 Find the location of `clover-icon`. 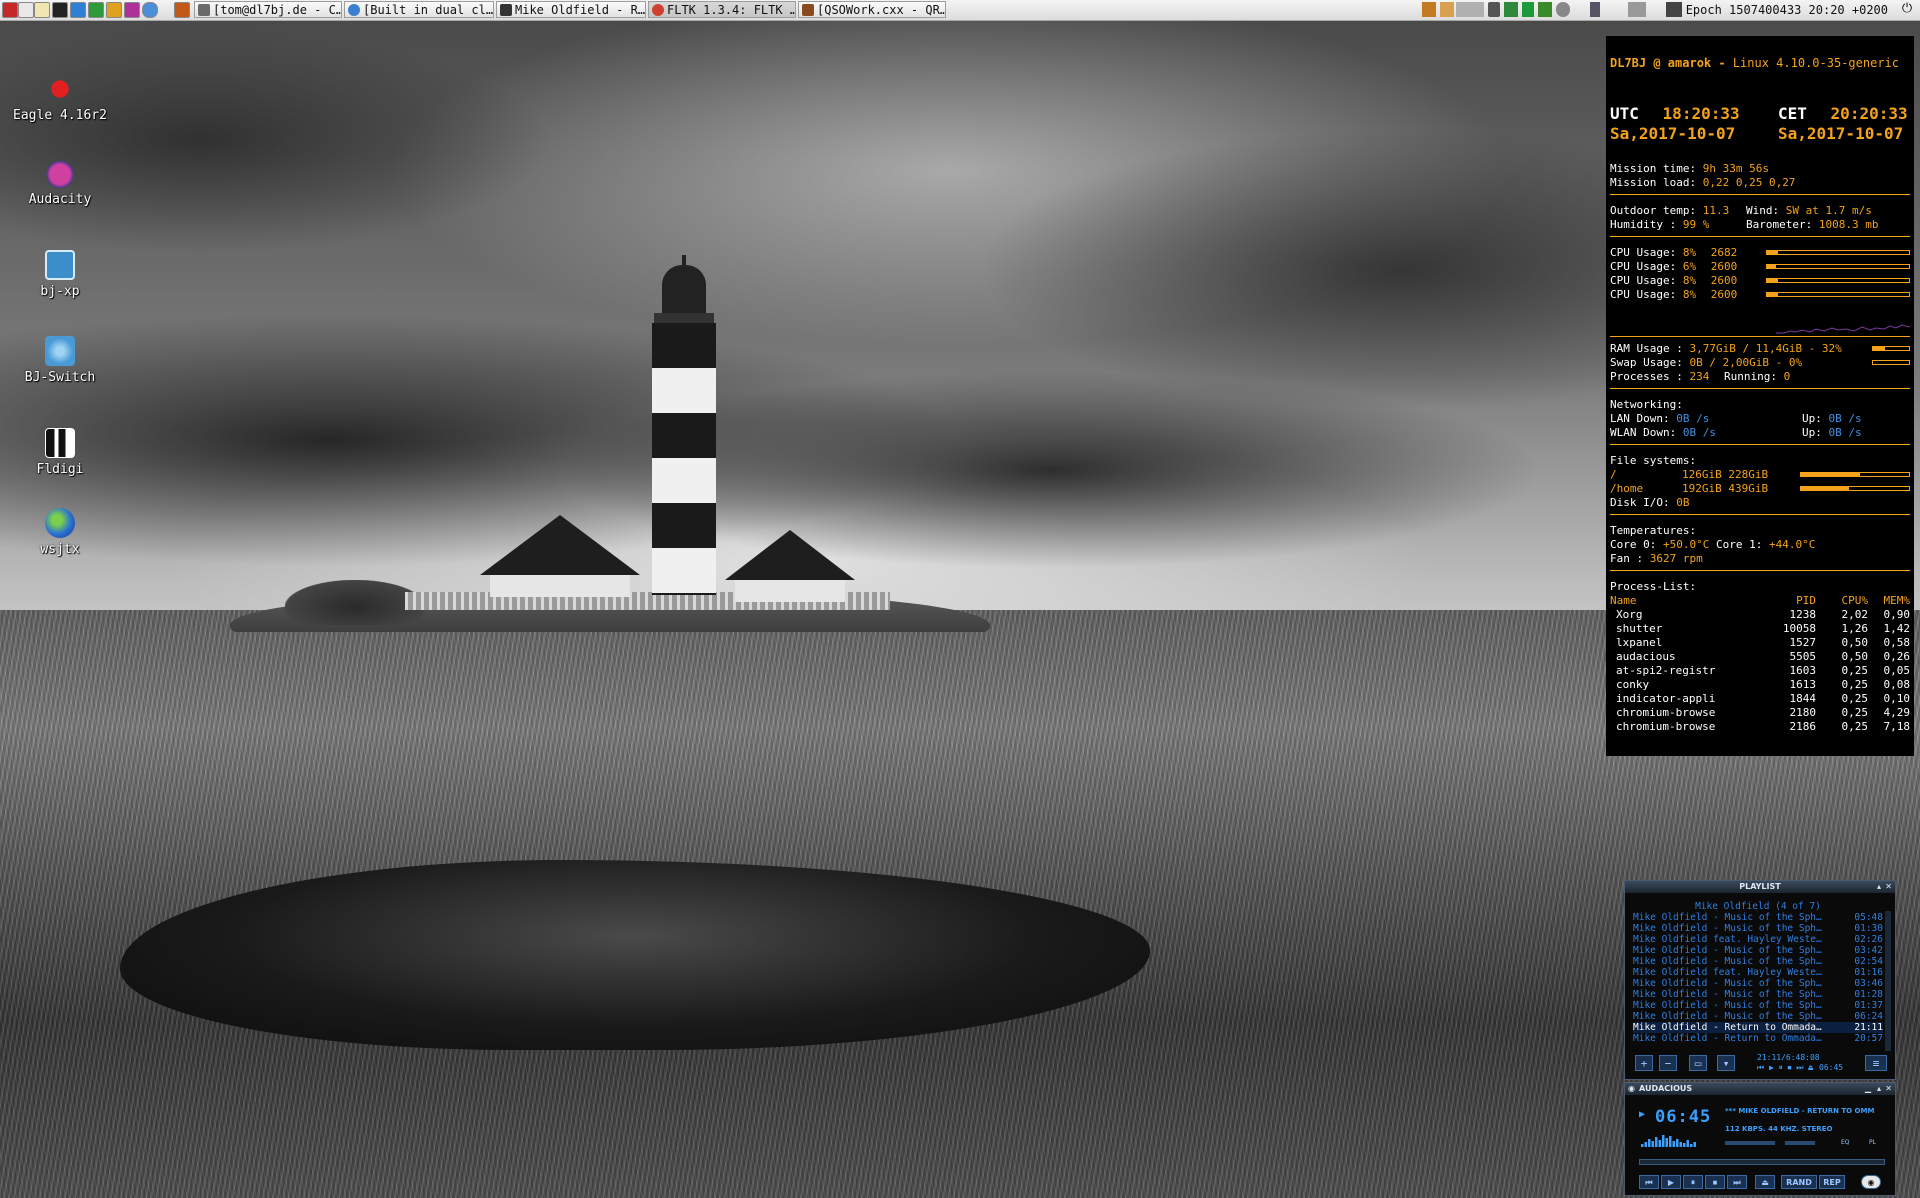

clover-icon is located at coordinates (1545, 9).